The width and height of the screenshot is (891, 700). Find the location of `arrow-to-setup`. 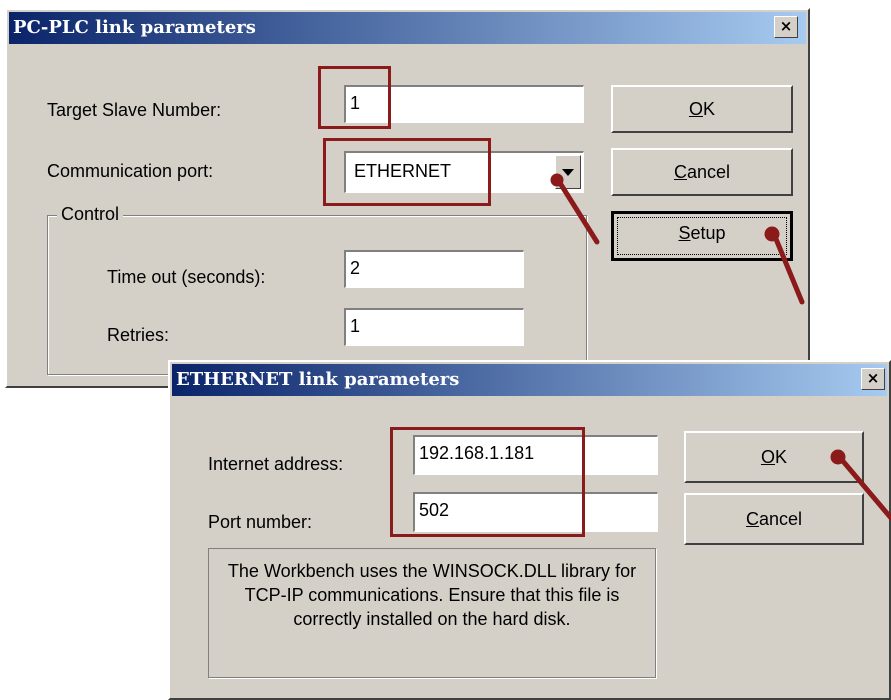

arrow-to-setup is located at coordinates (789, 270).